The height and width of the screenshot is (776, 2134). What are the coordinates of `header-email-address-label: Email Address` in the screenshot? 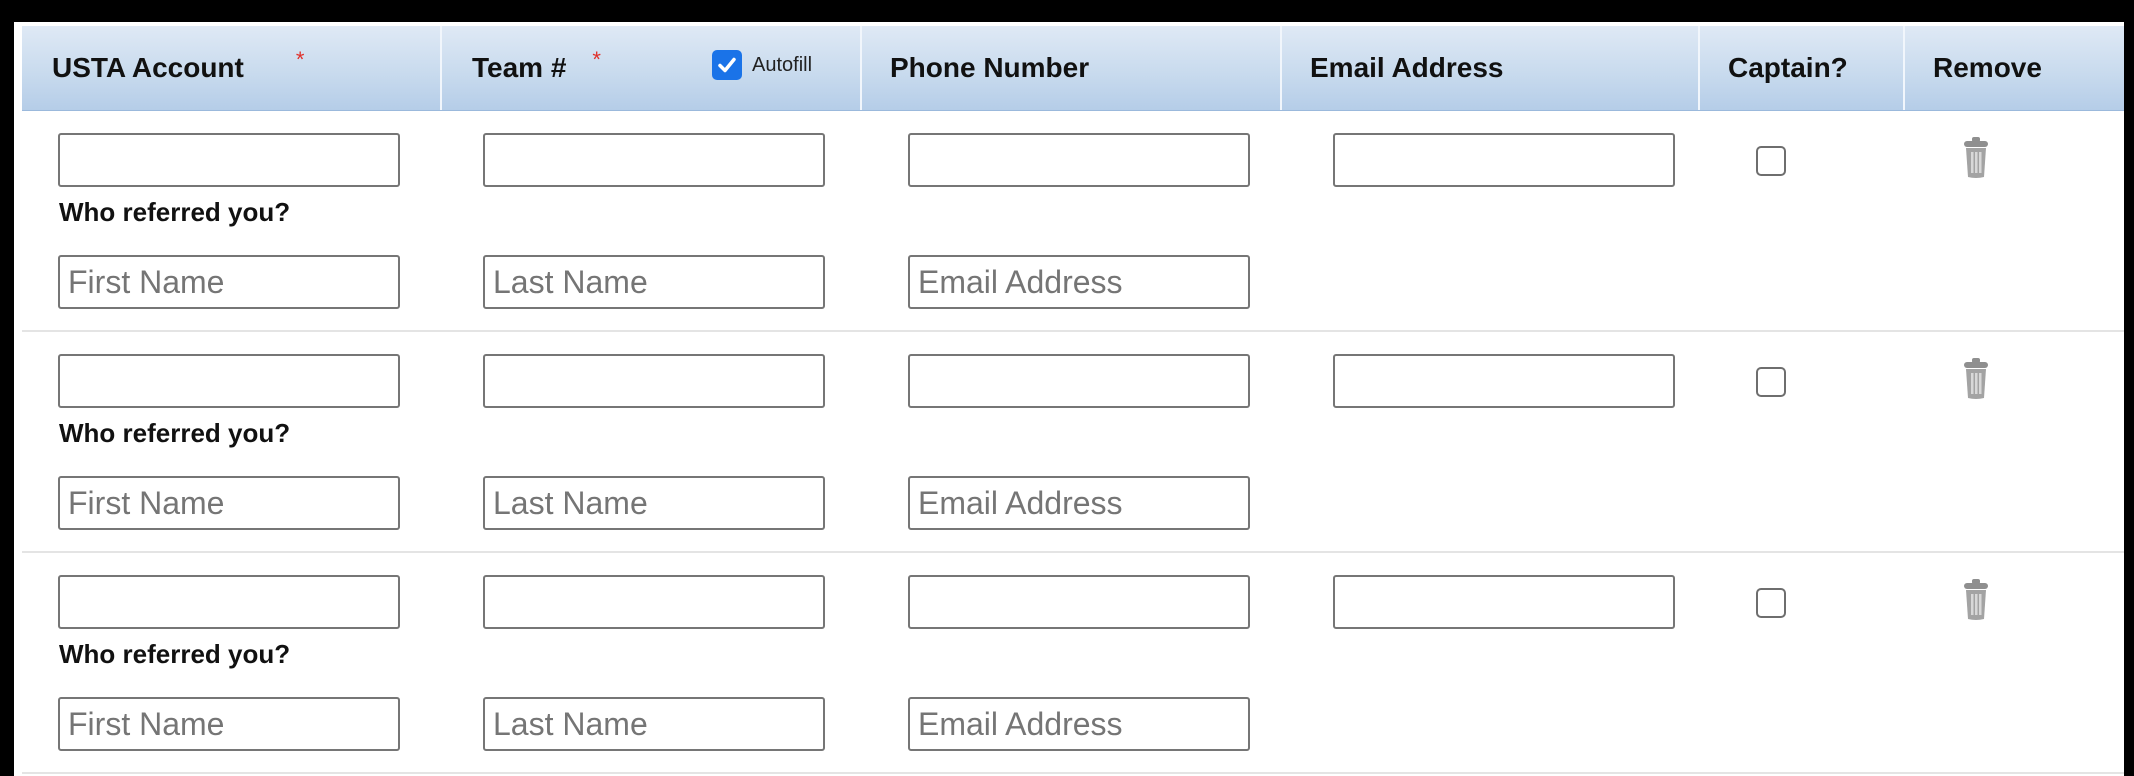 It's located at (1407, 67).